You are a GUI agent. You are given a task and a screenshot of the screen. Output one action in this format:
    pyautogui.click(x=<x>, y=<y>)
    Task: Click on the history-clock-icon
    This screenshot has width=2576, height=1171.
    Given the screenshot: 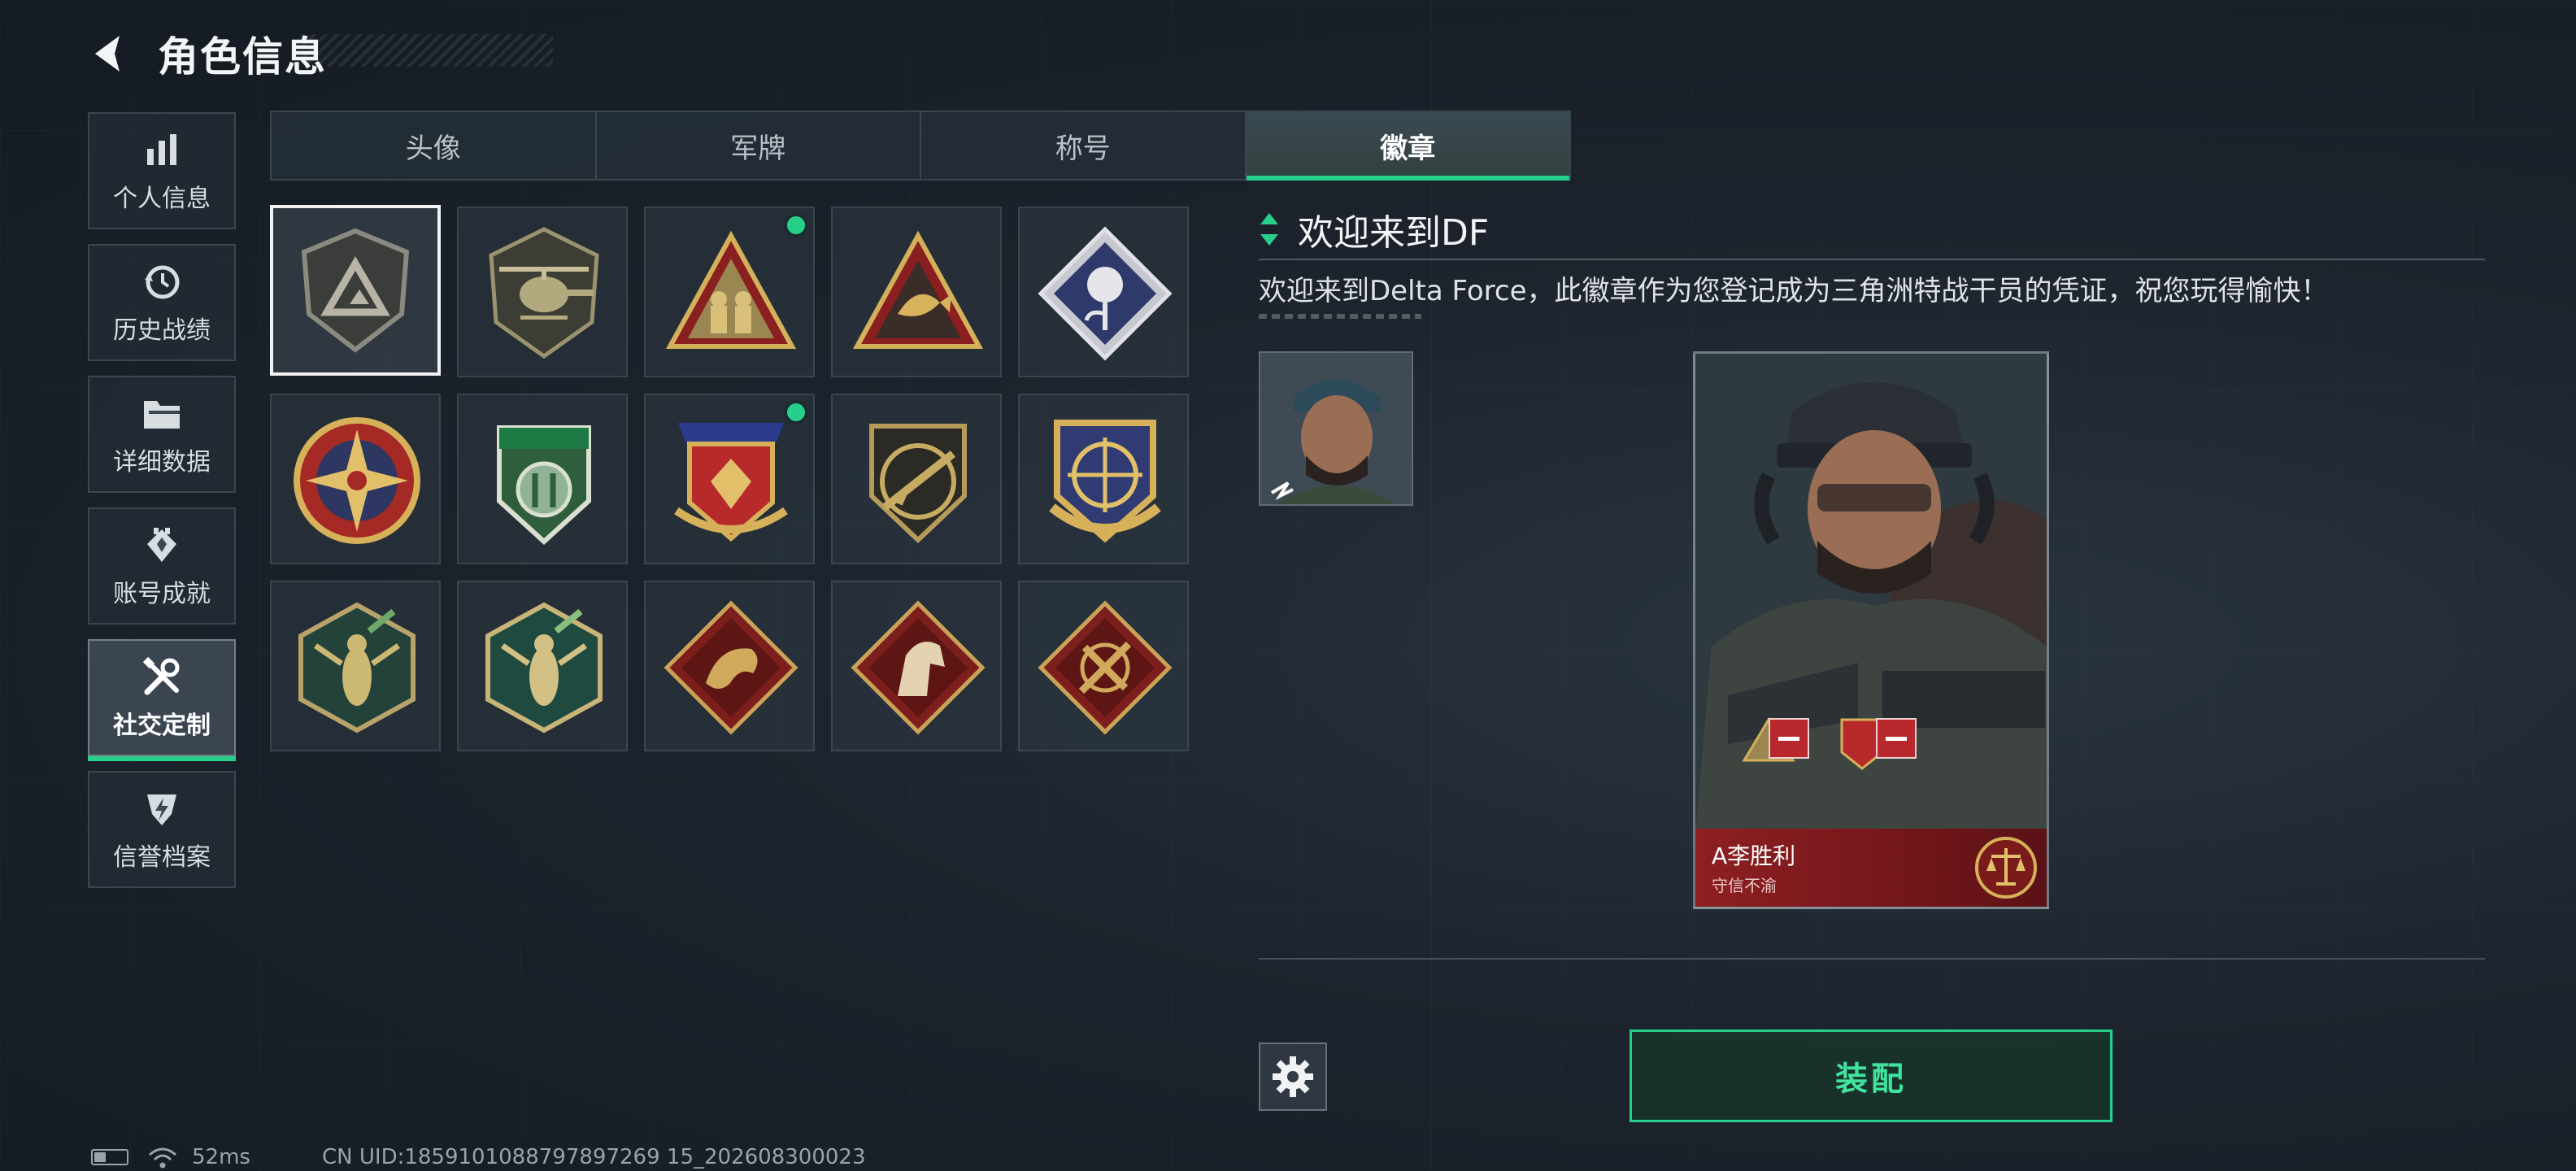 What is the action you would take?
    pyautogui.click(x=161, y=282)
    